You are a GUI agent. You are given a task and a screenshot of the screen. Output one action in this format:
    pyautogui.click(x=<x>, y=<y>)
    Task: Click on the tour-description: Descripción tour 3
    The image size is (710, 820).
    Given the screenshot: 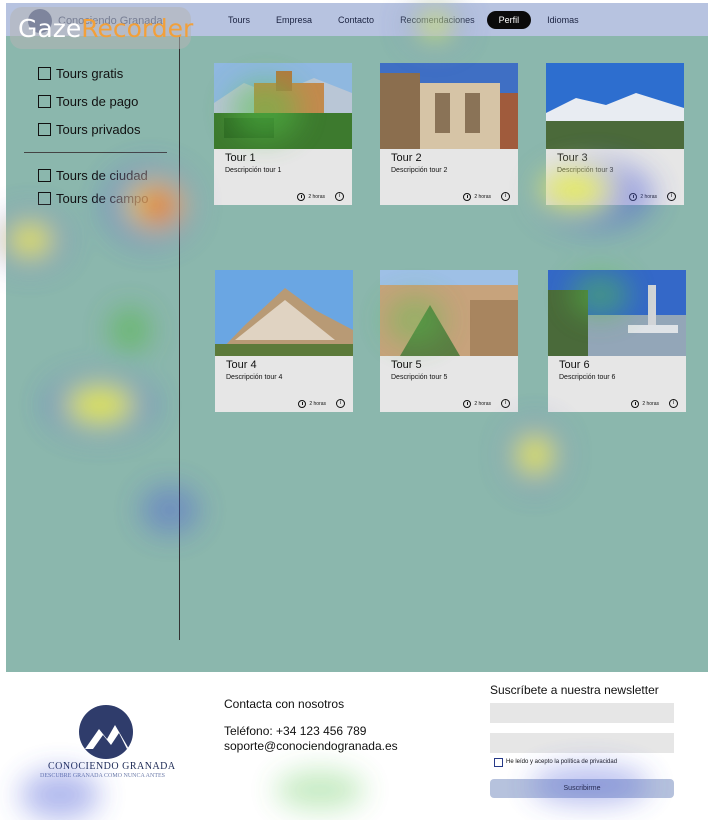 What is the action you would take?
    pyautogui.click(x=585, y=170)
    